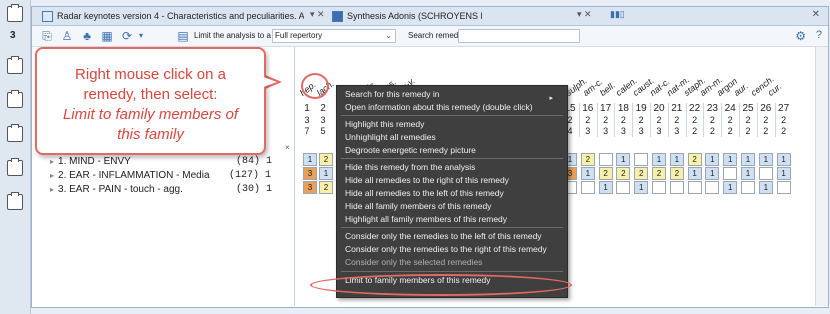 The width and height of the screenshot is (830, 314). What do you see at coordinates (90, 161) in the screenshot?
I see `rubric-row: ▸ 1. MIND - ENVY` at bounding box center [90, 161].